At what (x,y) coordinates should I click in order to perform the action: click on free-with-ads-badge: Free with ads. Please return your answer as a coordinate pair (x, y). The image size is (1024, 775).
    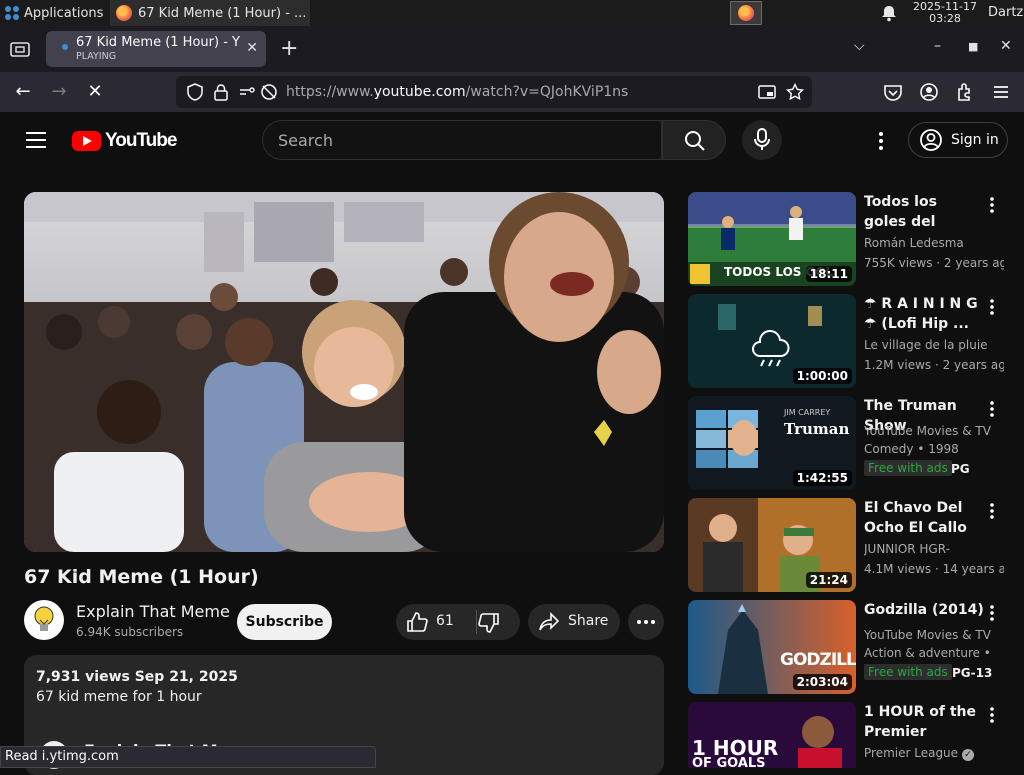
    Looking at the image, I should click on (908, 672).